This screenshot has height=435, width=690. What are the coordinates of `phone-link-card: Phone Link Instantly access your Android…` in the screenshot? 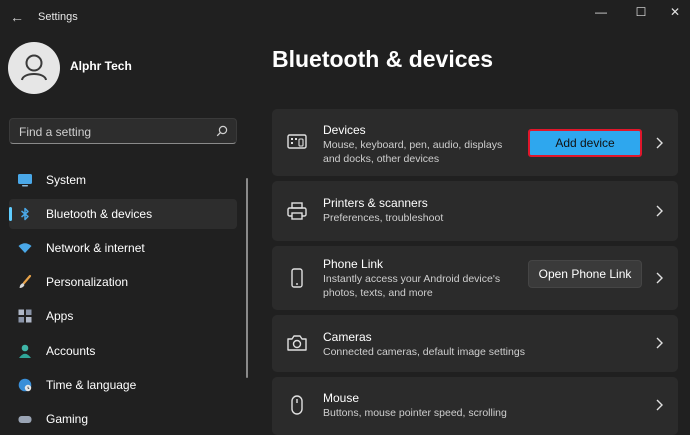 It's located at (475, 278).